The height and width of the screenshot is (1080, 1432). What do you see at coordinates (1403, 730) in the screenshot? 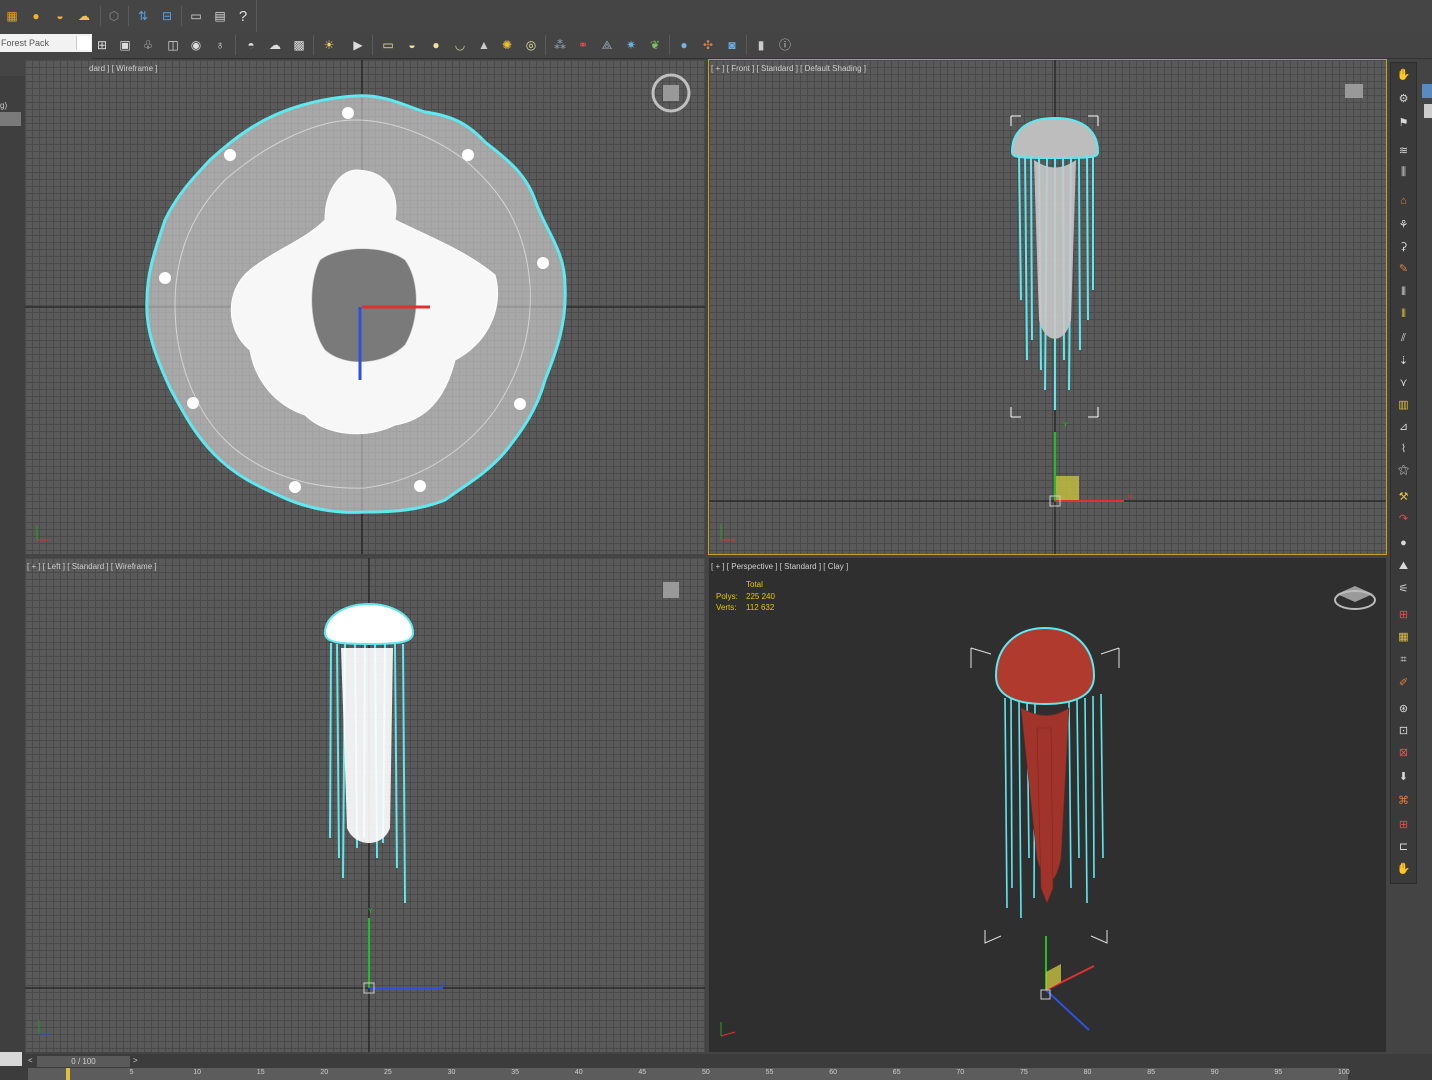
I see `modifier-icon: ⊡` at bounding box center [1403, 730].